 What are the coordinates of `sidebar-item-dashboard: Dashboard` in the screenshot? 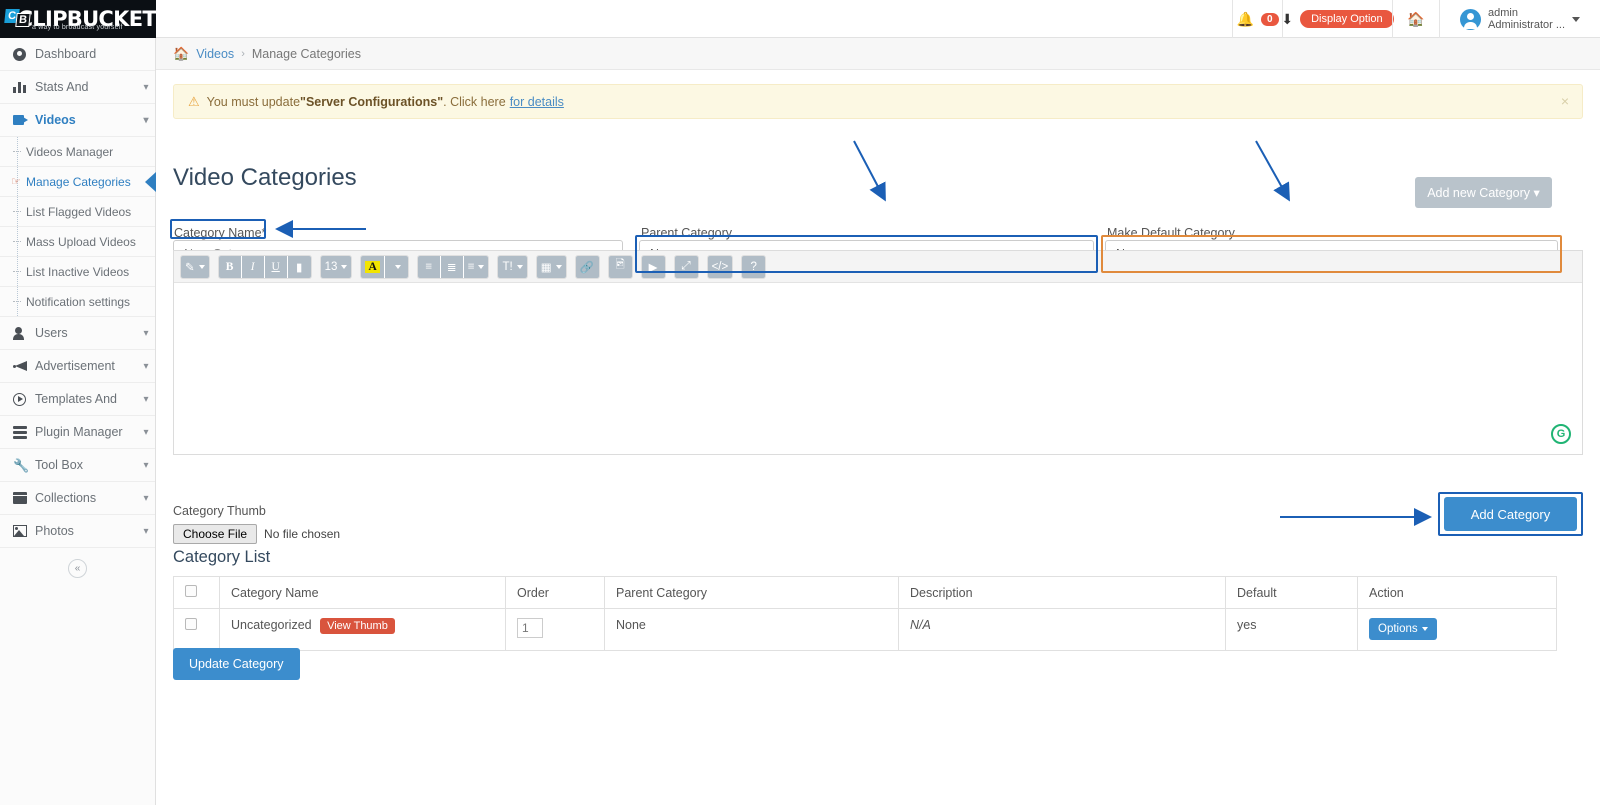 It's located at (77, 54).